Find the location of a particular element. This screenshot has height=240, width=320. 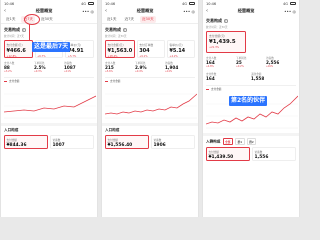

metric-grid-2: 支付件数 164 退款金额 1,558 is located at coordinates (251, 76).